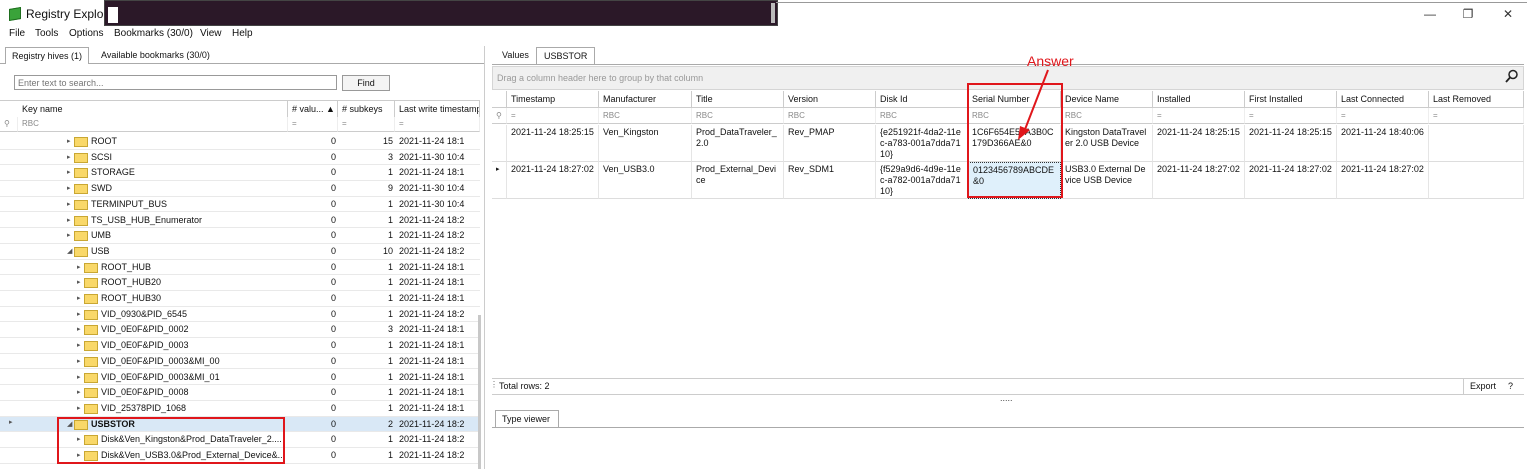 Image resolution: width=1527 pixels, height=469 pixels. I want to click on search-icon, so click(1512, 76).